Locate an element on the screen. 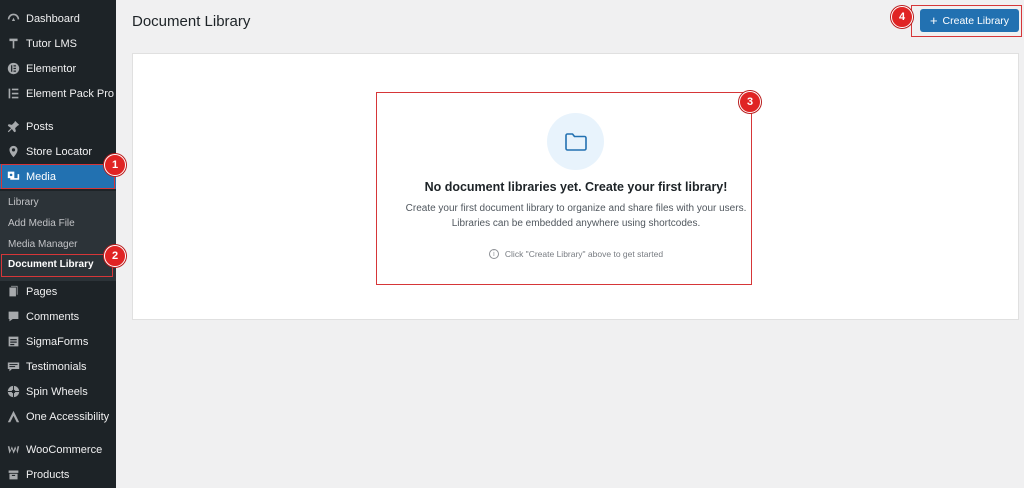 The width and height of the screenshot is (1024, 488). sidebar-item-pages: Pages is located at coordinates (58, 291).